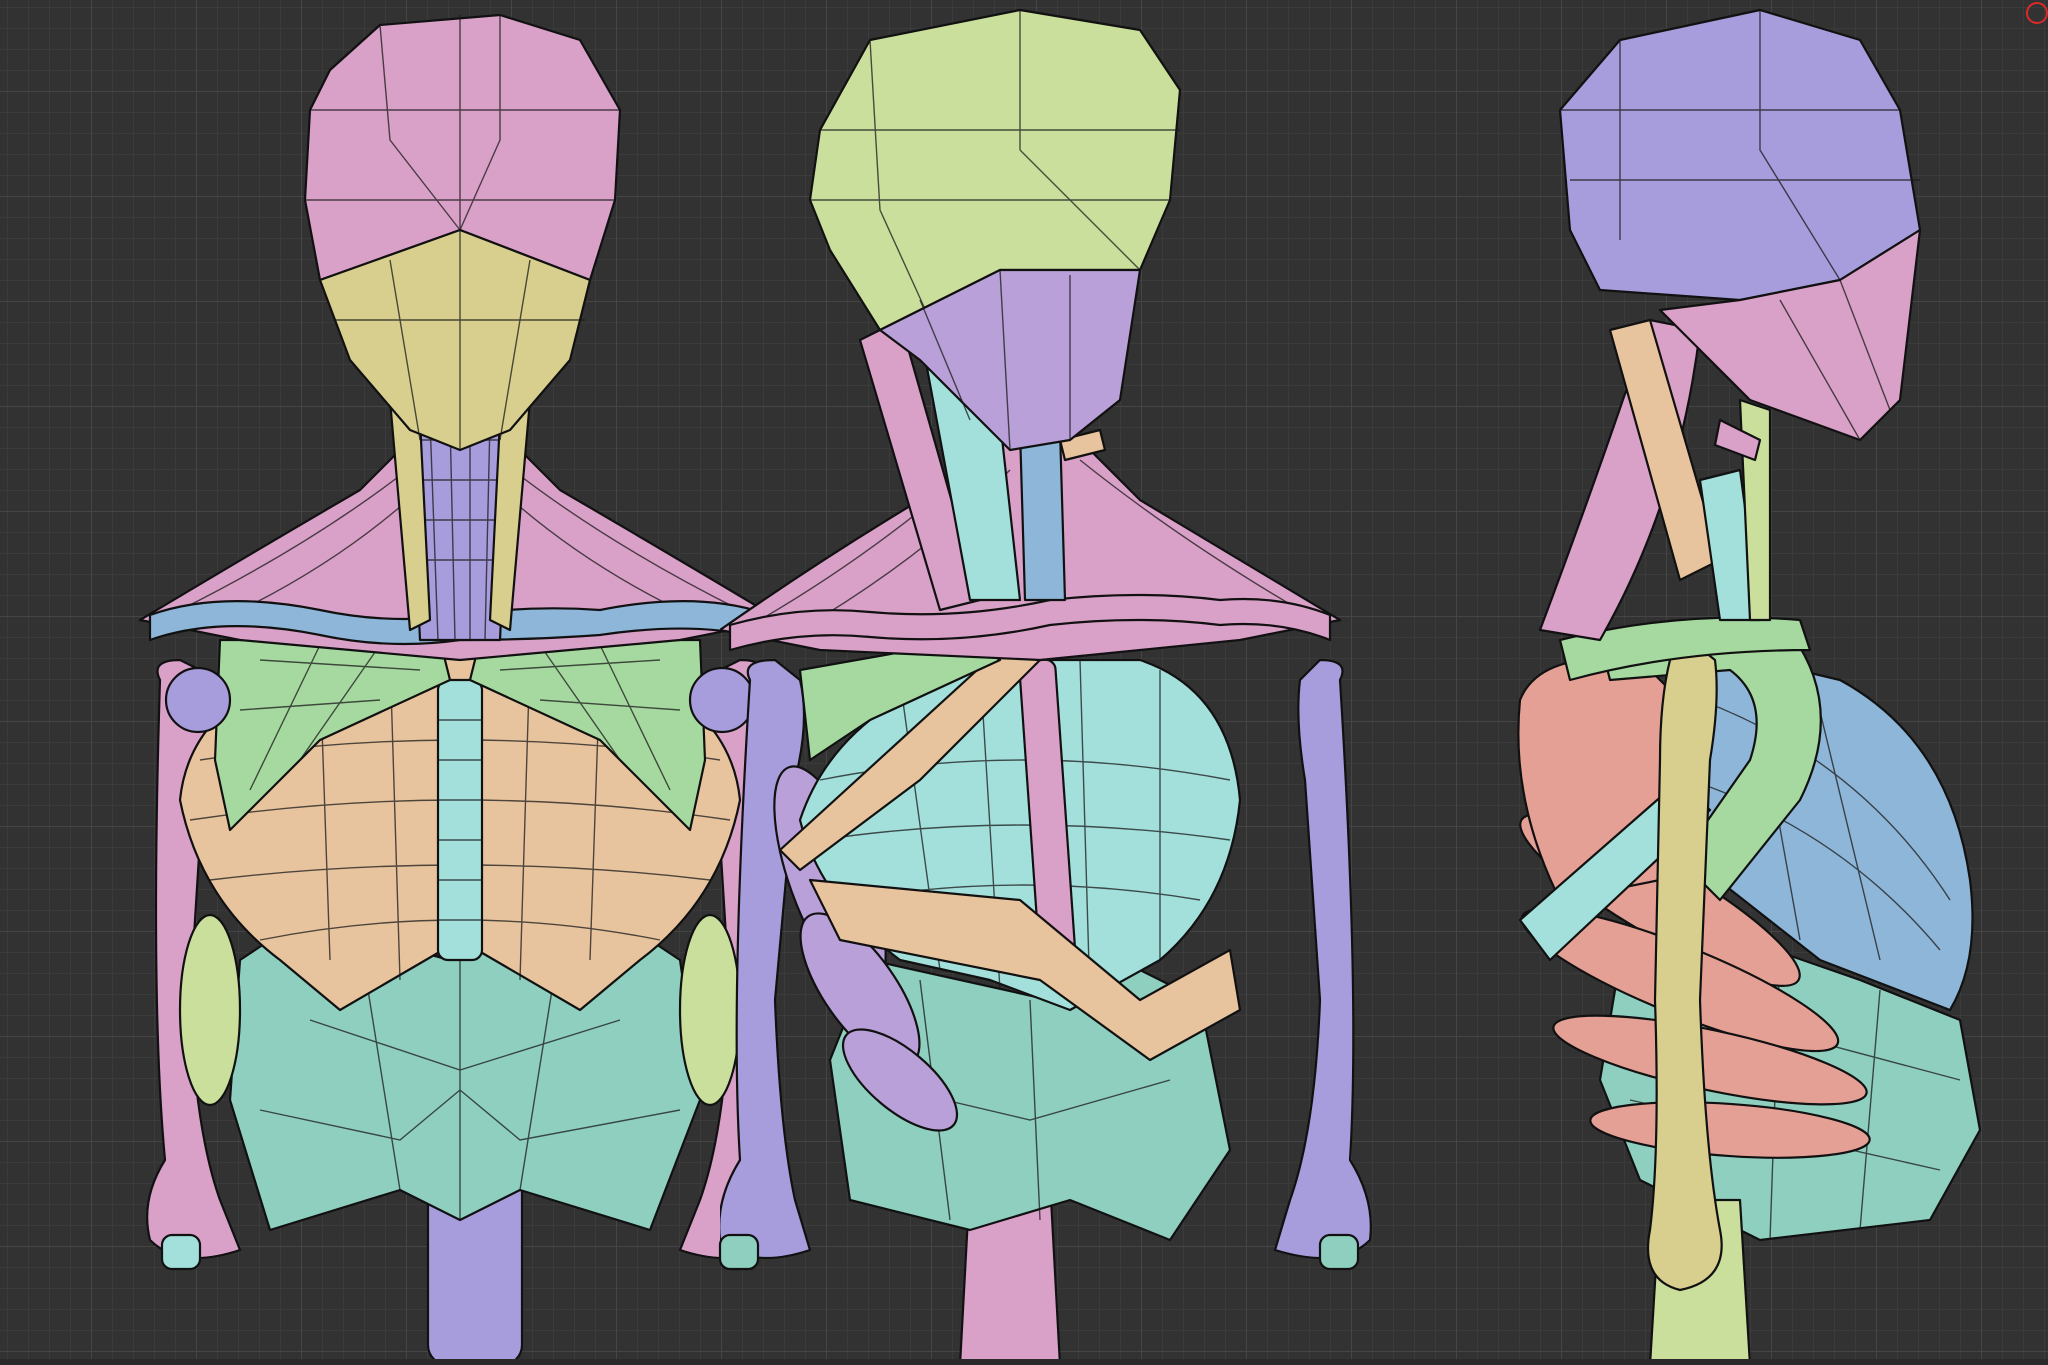  I want to click on right-wrist-bone, so click(1339, 1252).